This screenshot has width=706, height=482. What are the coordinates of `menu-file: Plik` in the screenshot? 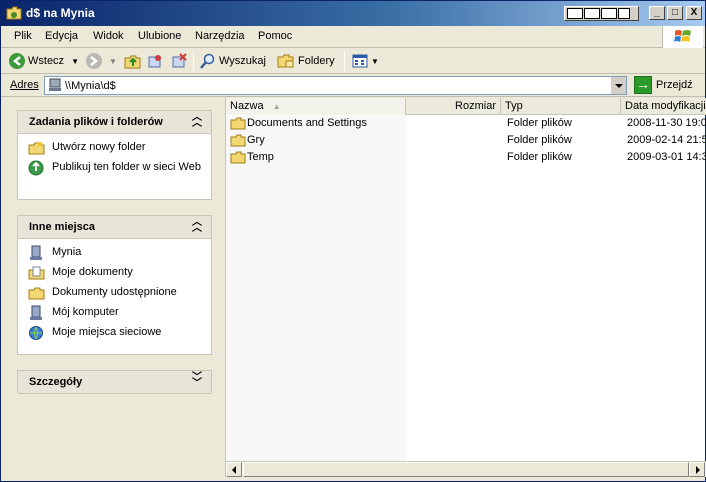 It's located at (23, 36).